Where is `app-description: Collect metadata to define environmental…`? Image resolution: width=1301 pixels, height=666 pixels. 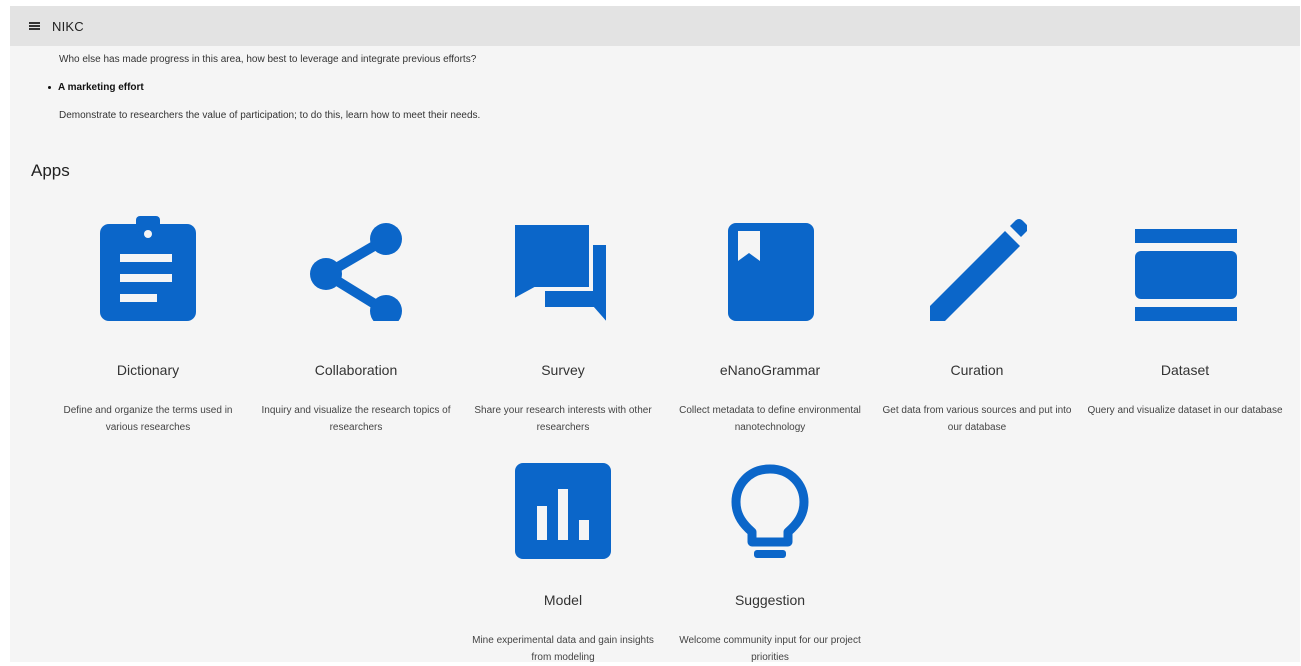 app-description: Collect metadata to define environmental… is located at coordinates (770, 419).